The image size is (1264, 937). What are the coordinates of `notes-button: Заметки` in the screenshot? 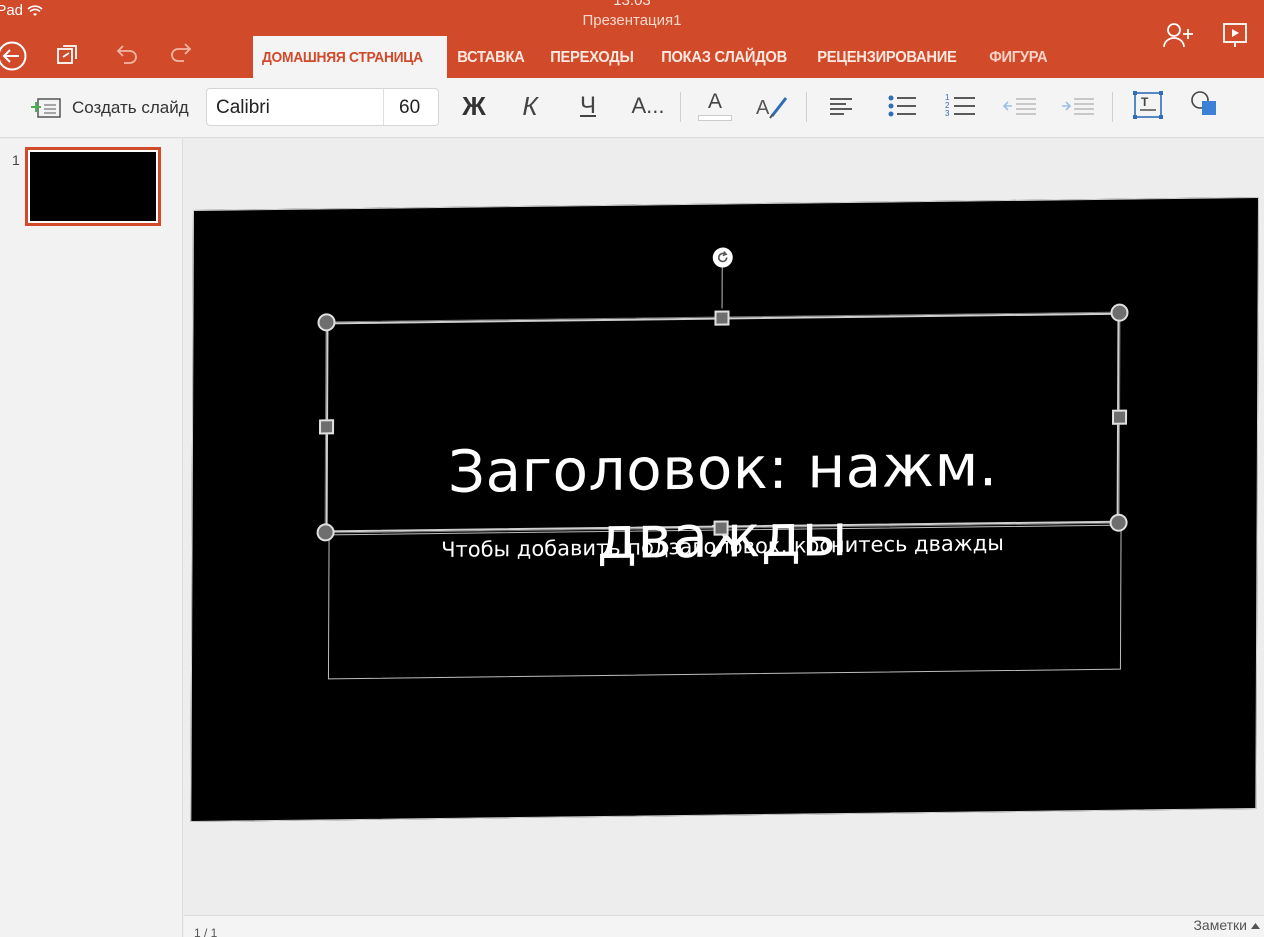 It's located at (1226, 925).